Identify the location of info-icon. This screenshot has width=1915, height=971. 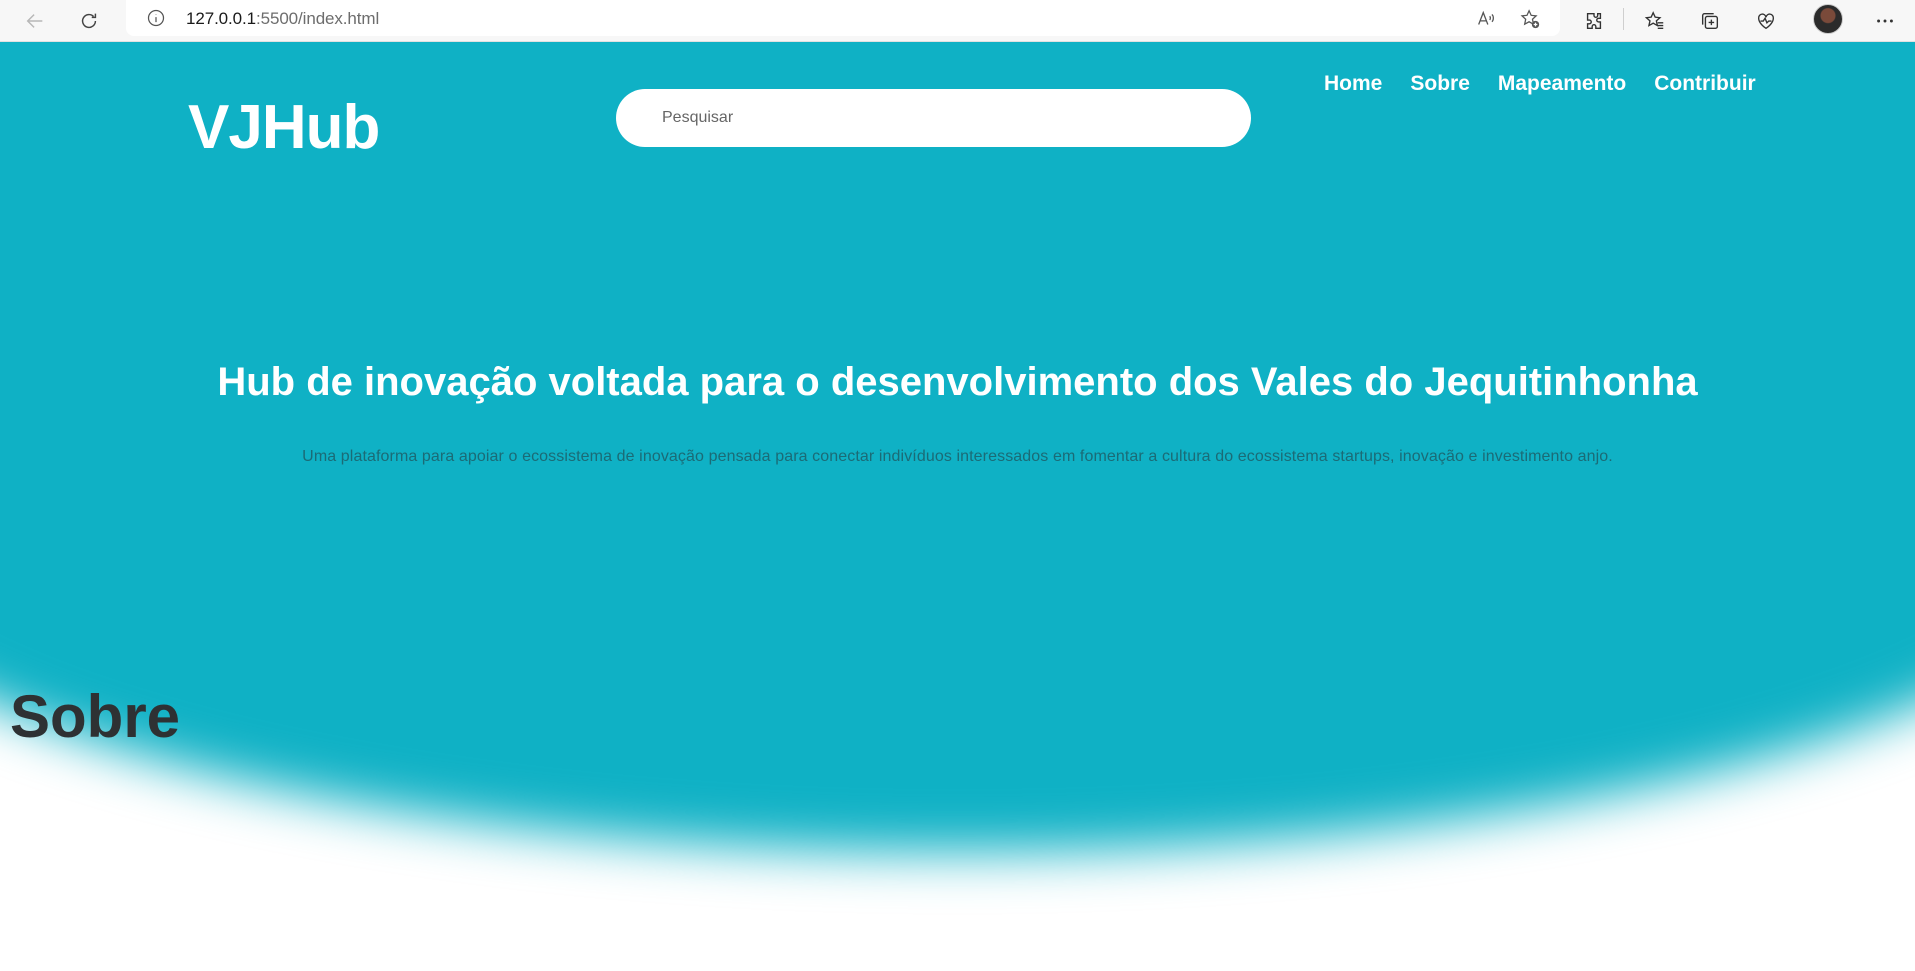
(156, 18).